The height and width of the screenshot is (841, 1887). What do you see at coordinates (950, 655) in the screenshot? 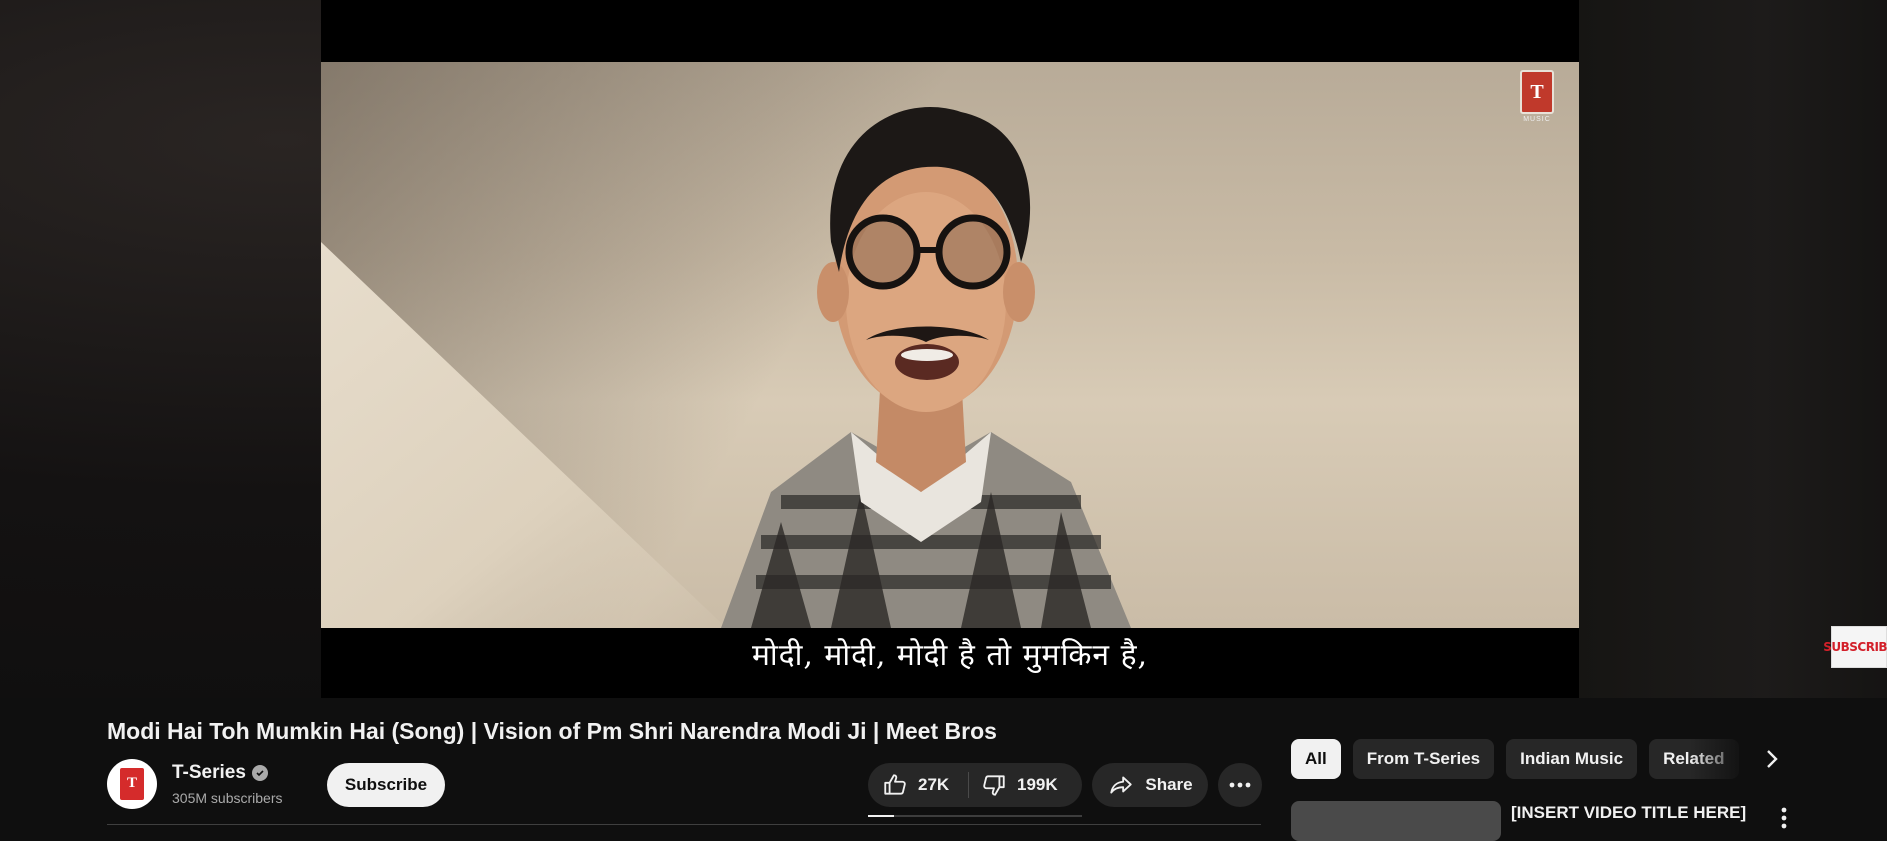
I see `caption-text: मोदी, मोदी, मोदी है तो मुमकिन है,` at bounding box center [950, 655].